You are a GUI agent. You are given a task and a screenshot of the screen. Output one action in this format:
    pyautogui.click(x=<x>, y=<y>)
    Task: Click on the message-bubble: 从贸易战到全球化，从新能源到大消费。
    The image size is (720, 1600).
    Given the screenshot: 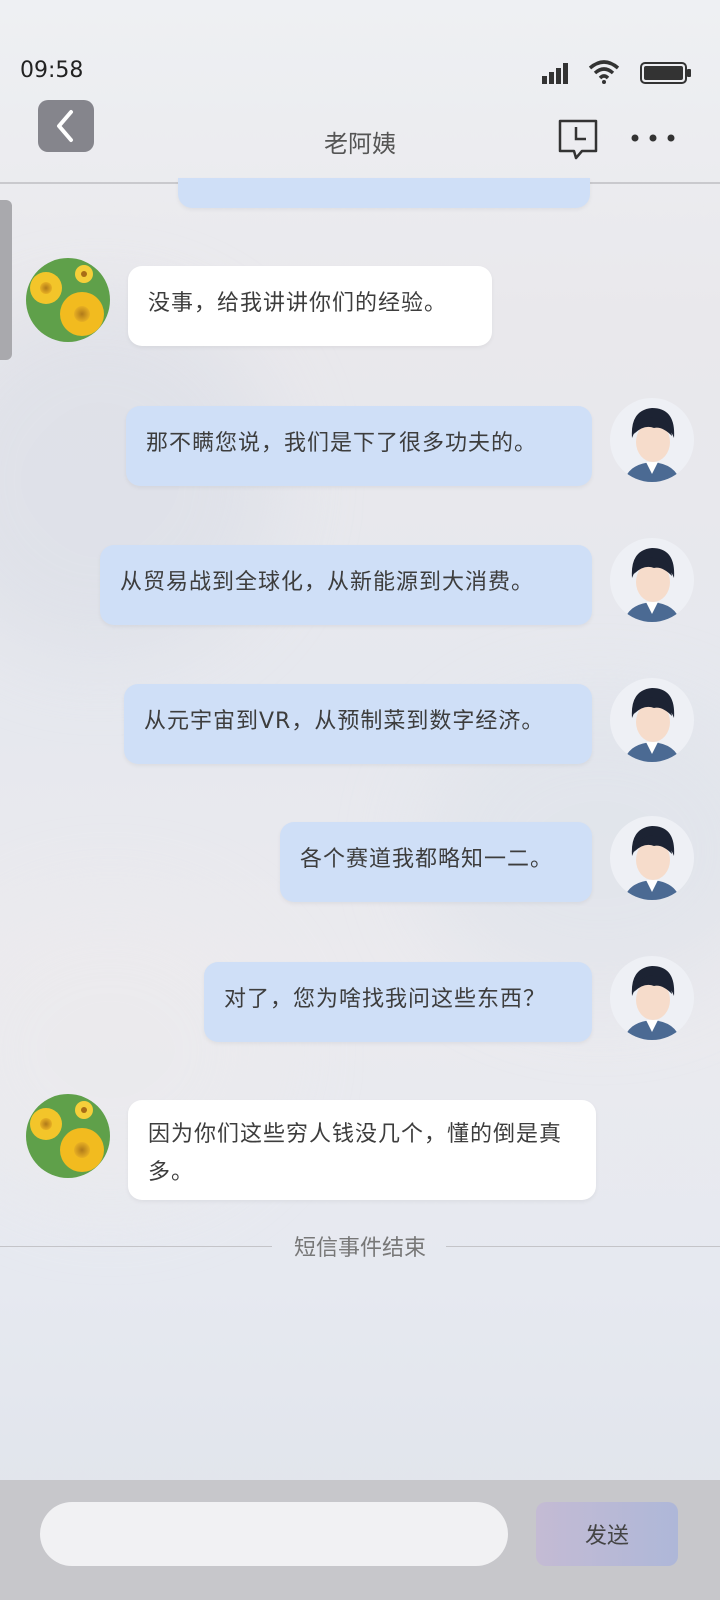 What is the action you would take?
    pyautogui.click(x=346, y=585)
    